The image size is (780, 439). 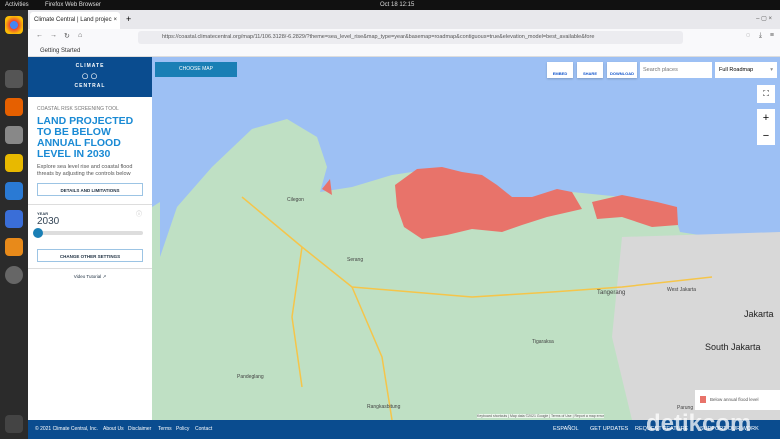 What do you see at coordinates (676, 70) in the screenshot?
I see `search-places-input` at bounding box center [676, 70].